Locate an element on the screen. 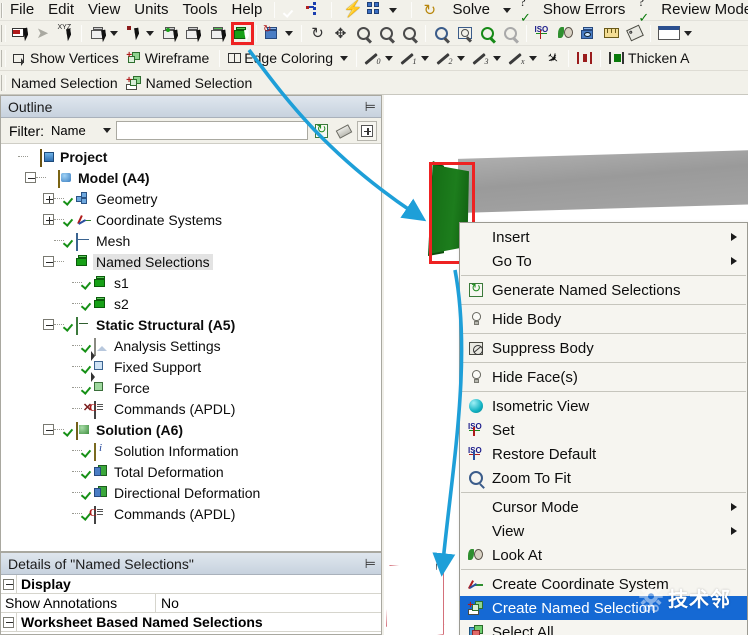 Image resolution: width=748 pixels, height=635 pixels. context-menu-item-generate-named-selections: Generate Named Selections is located at coordinates (603, 290).